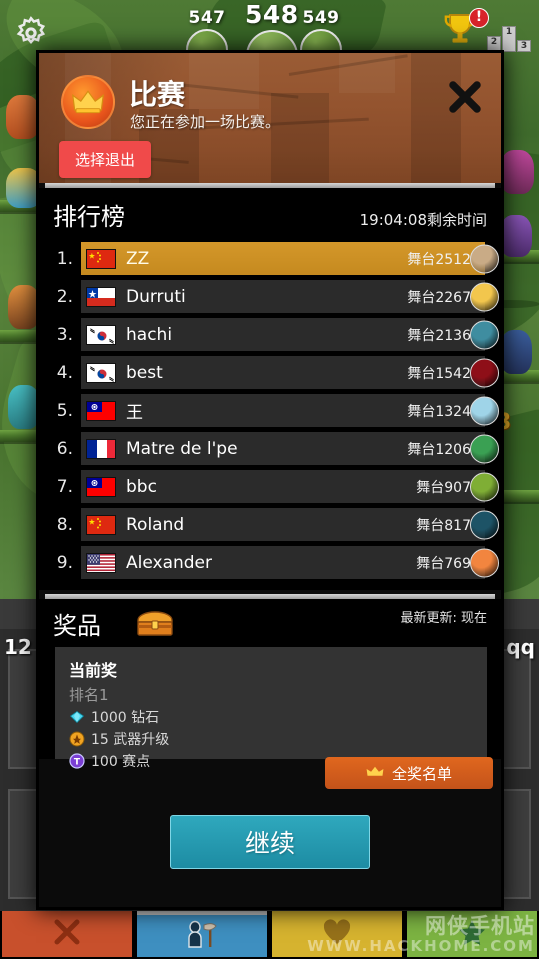  I want to click on podium-place-3: 3, so click(524, 46).